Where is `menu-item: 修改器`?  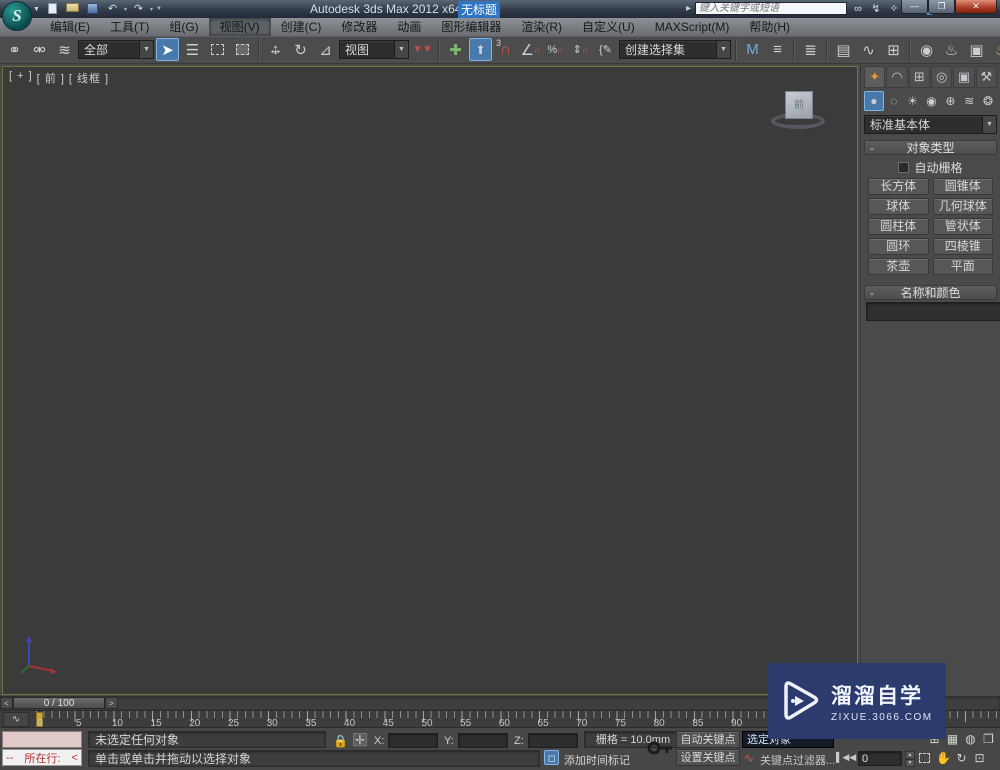
menu-item: 修改器 is located at coordinates (359, 27).